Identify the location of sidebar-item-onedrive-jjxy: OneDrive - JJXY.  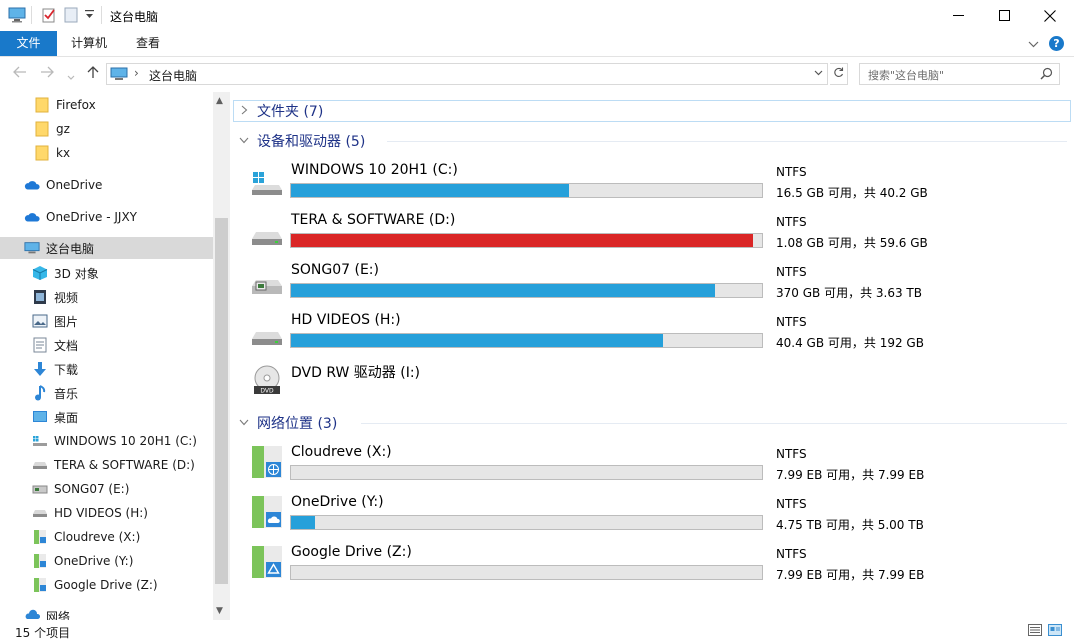
(106, 217).